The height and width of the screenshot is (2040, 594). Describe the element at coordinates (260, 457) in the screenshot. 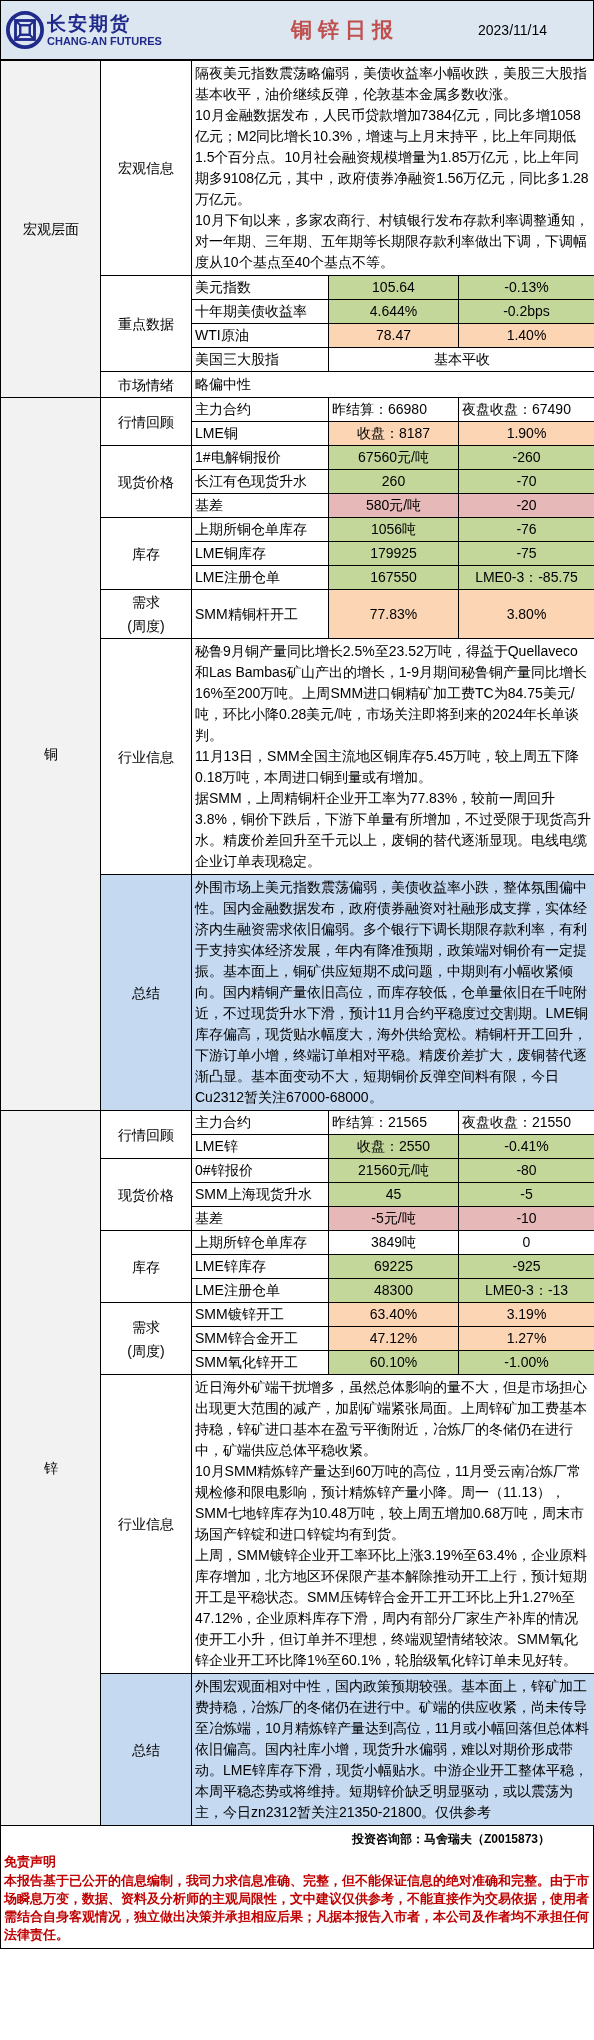

I see `table-cell: 1#电解铜报价` at that location.